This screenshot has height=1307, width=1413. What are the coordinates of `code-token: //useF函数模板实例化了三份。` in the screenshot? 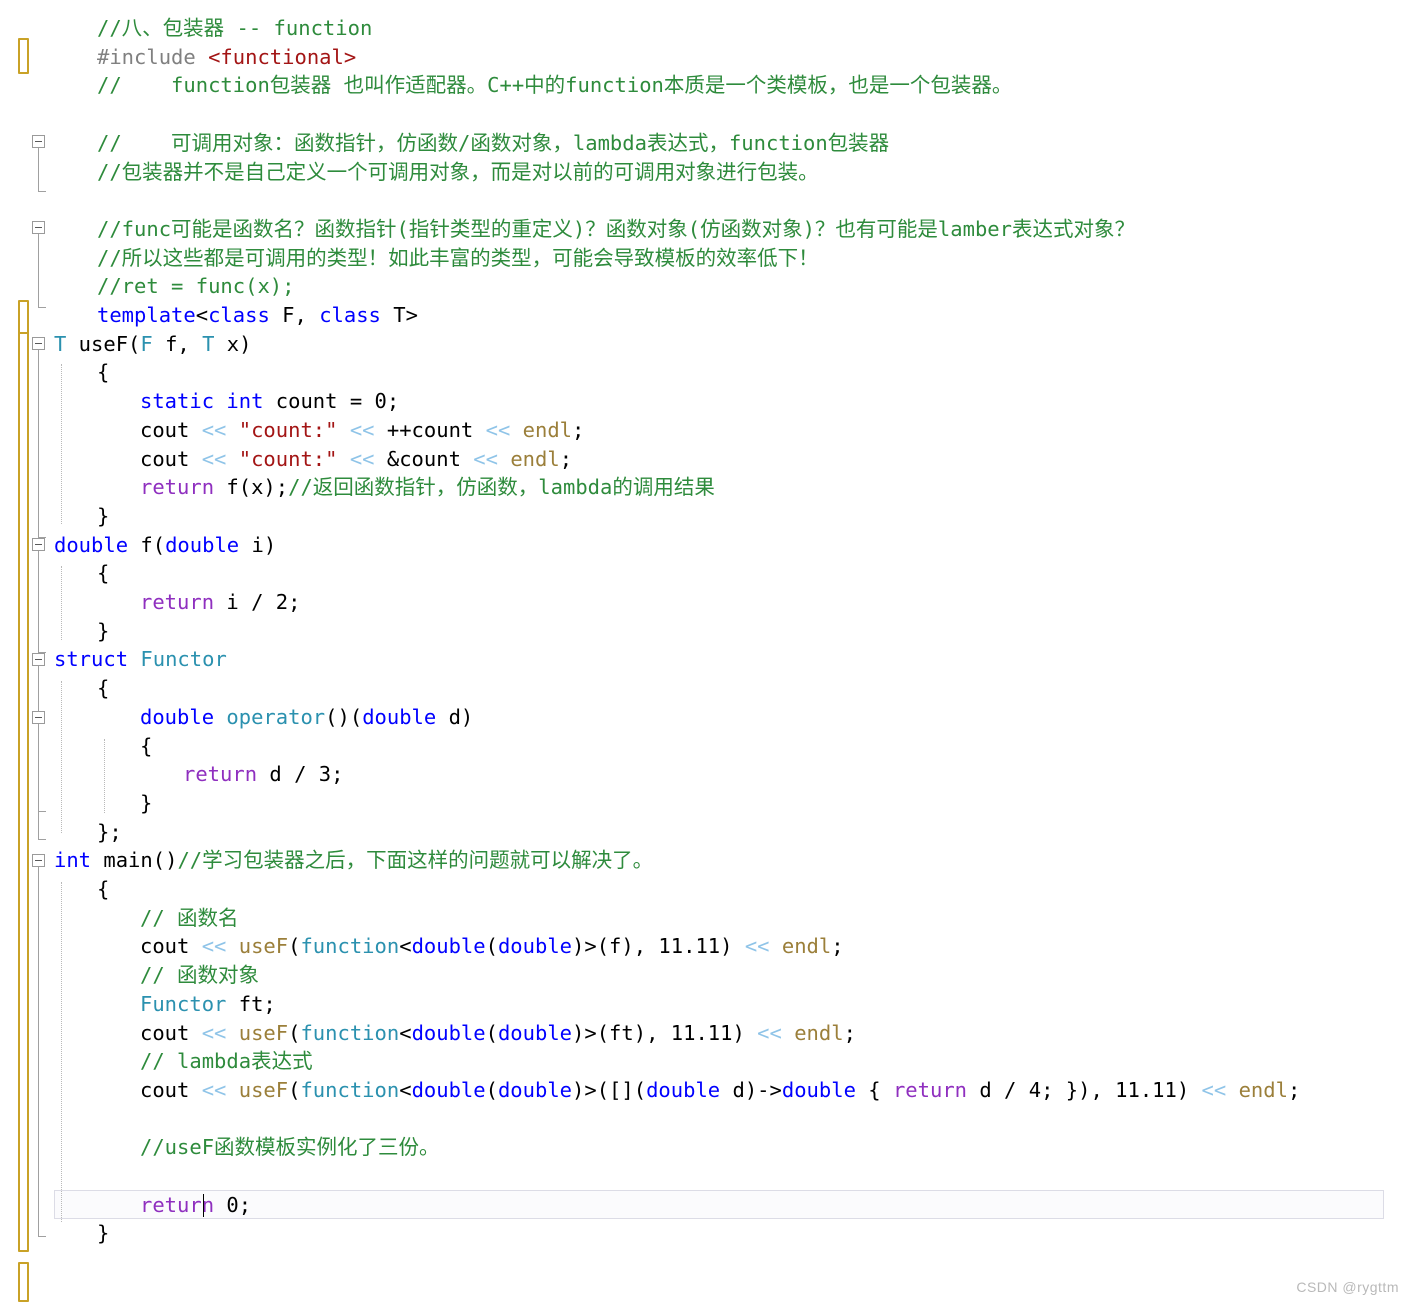 It's located at (290, 1147).